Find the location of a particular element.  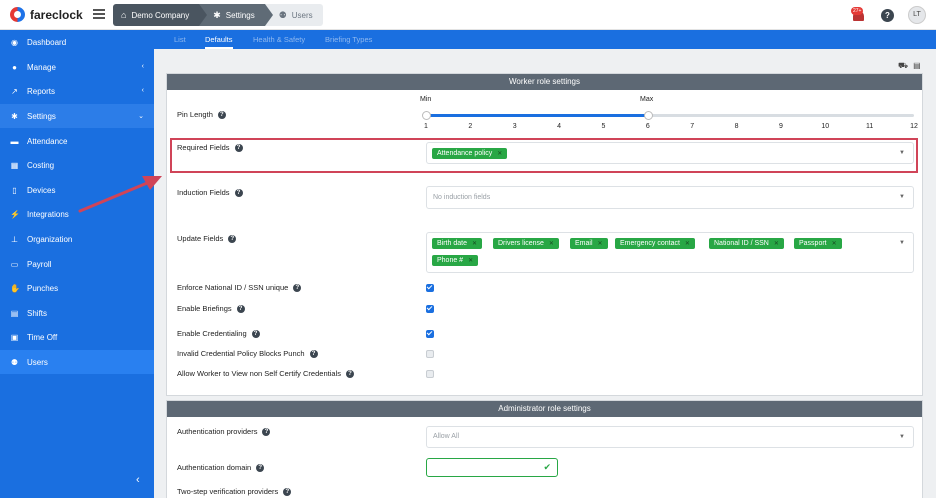

calendar-icon: ▤ is located at coordinates (14, 313).